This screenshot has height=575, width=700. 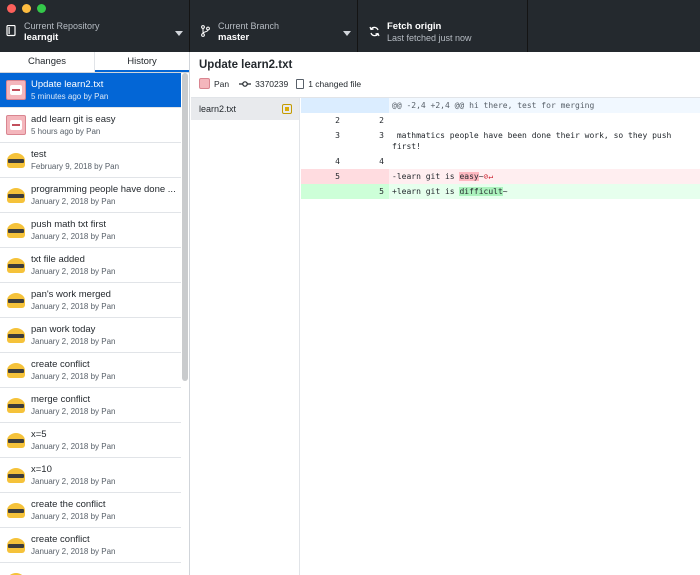 What do you see at coordinates (245, 109) in the screenshot?
I see `changed-file-item: learn2.txt` at bounding box center [245, 109].